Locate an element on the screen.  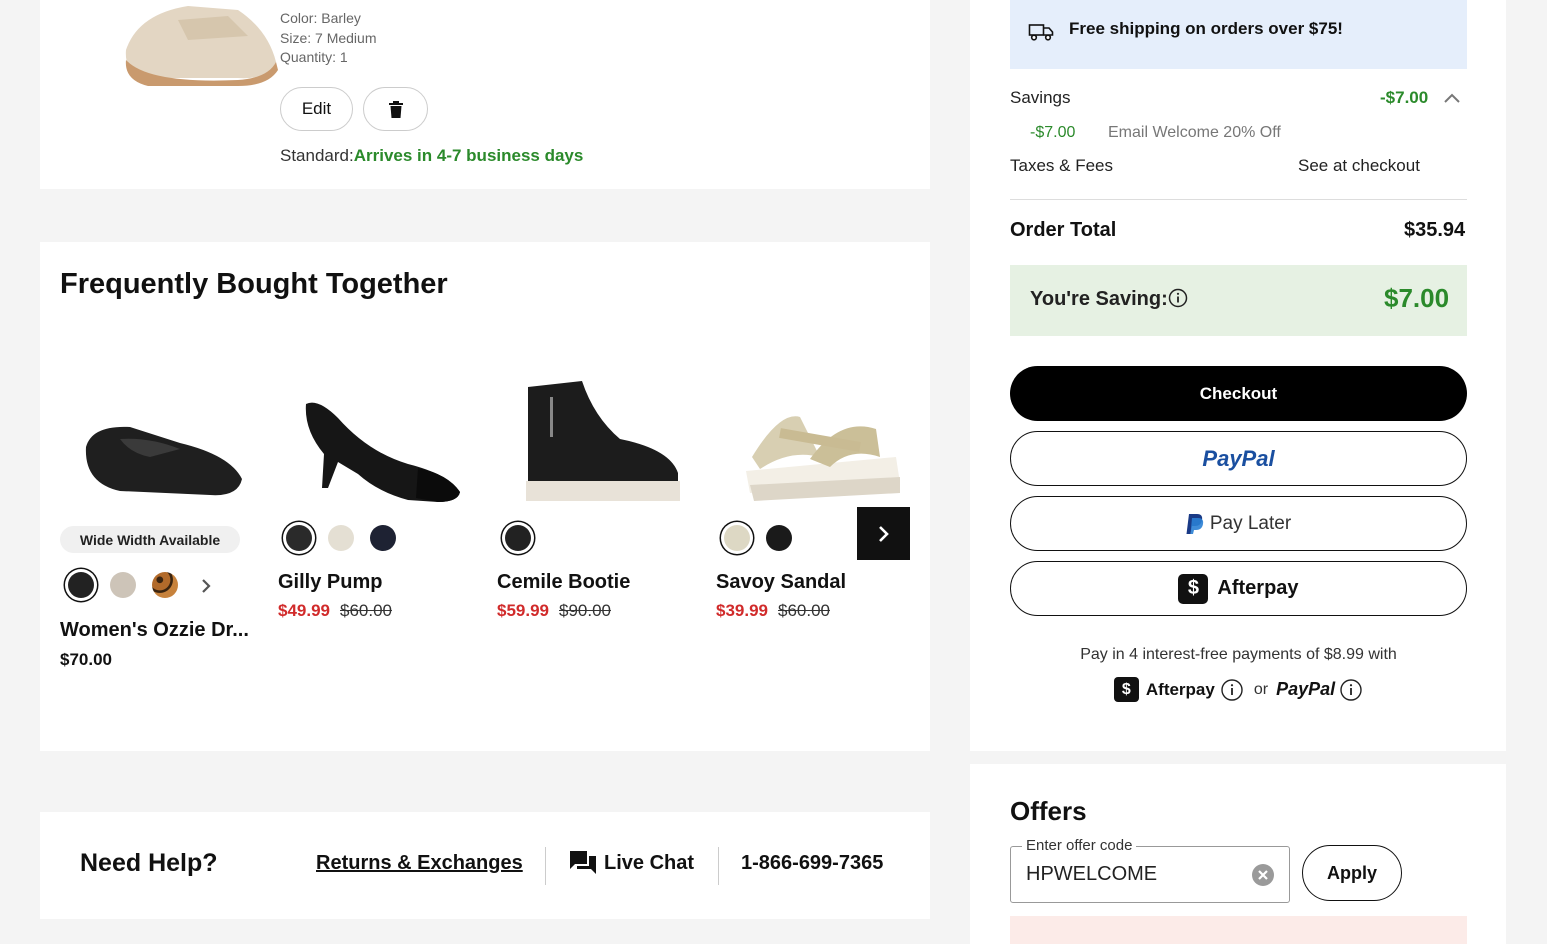
paypal-logo: PayPal is located at coordinates (1238, 458).